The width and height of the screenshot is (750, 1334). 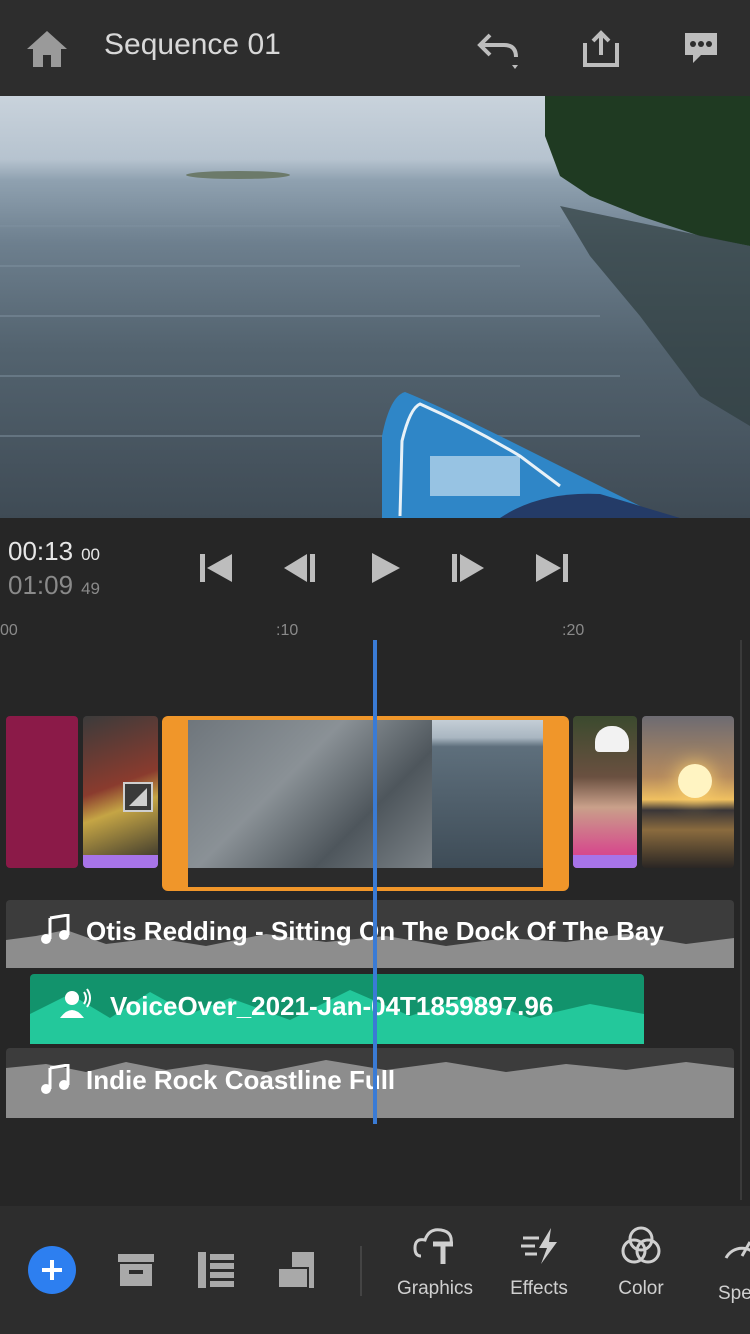 I want to click on effects-button: Effects, so click(x=539, y=1262).